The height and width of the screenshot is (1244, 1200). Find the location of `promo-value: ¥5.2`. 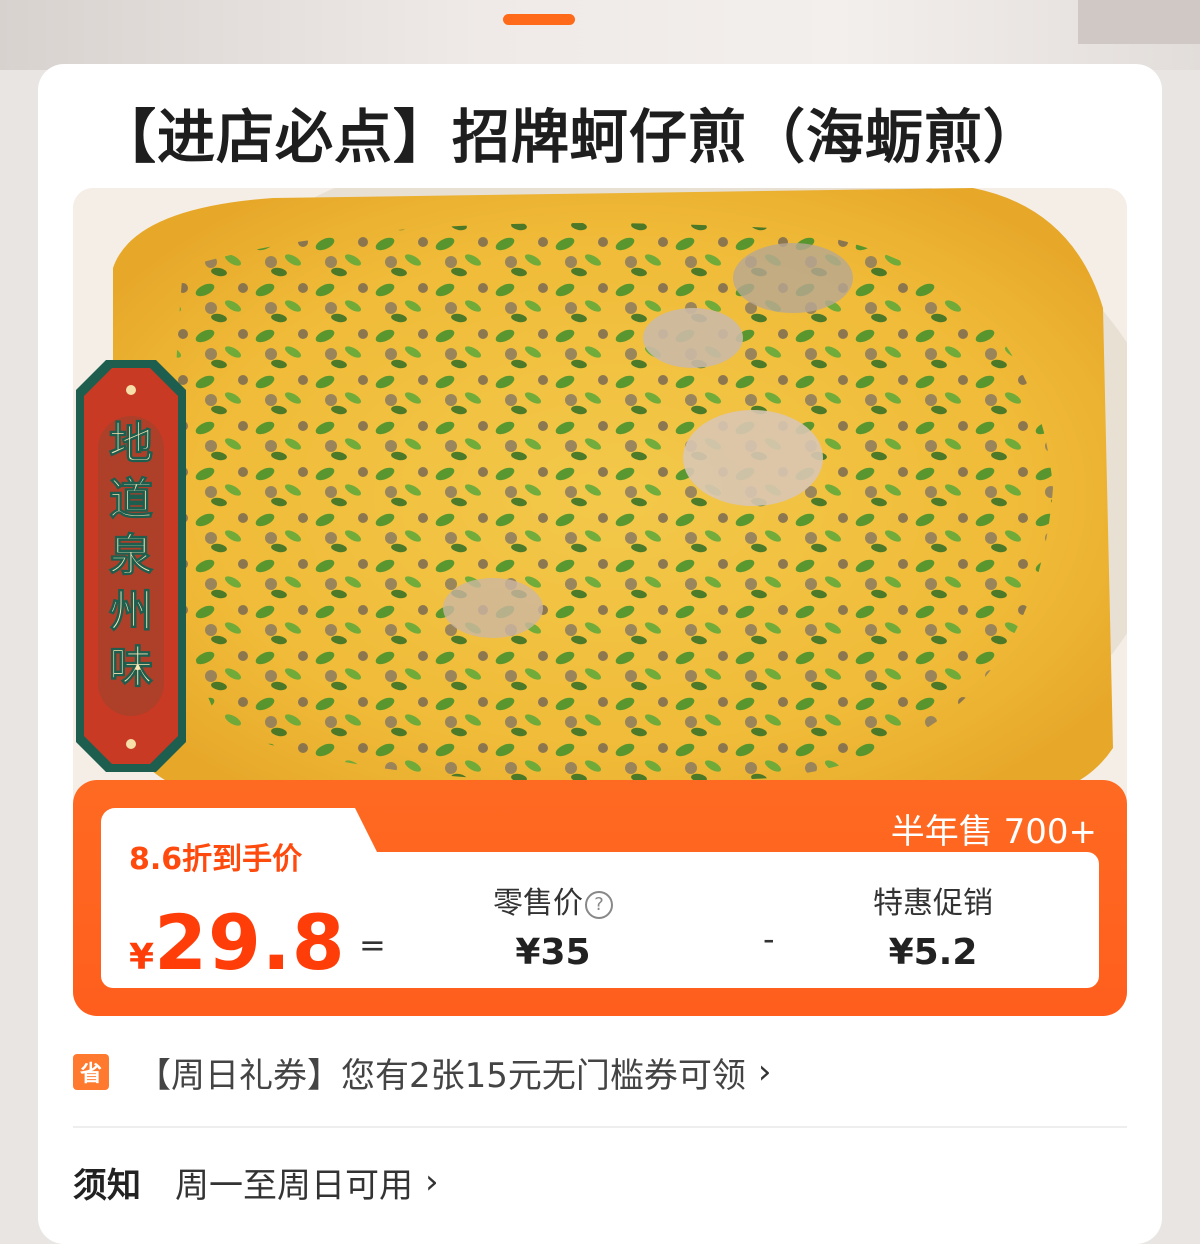

promo-value: ¥5.2 is located at coordinates (933, 952).